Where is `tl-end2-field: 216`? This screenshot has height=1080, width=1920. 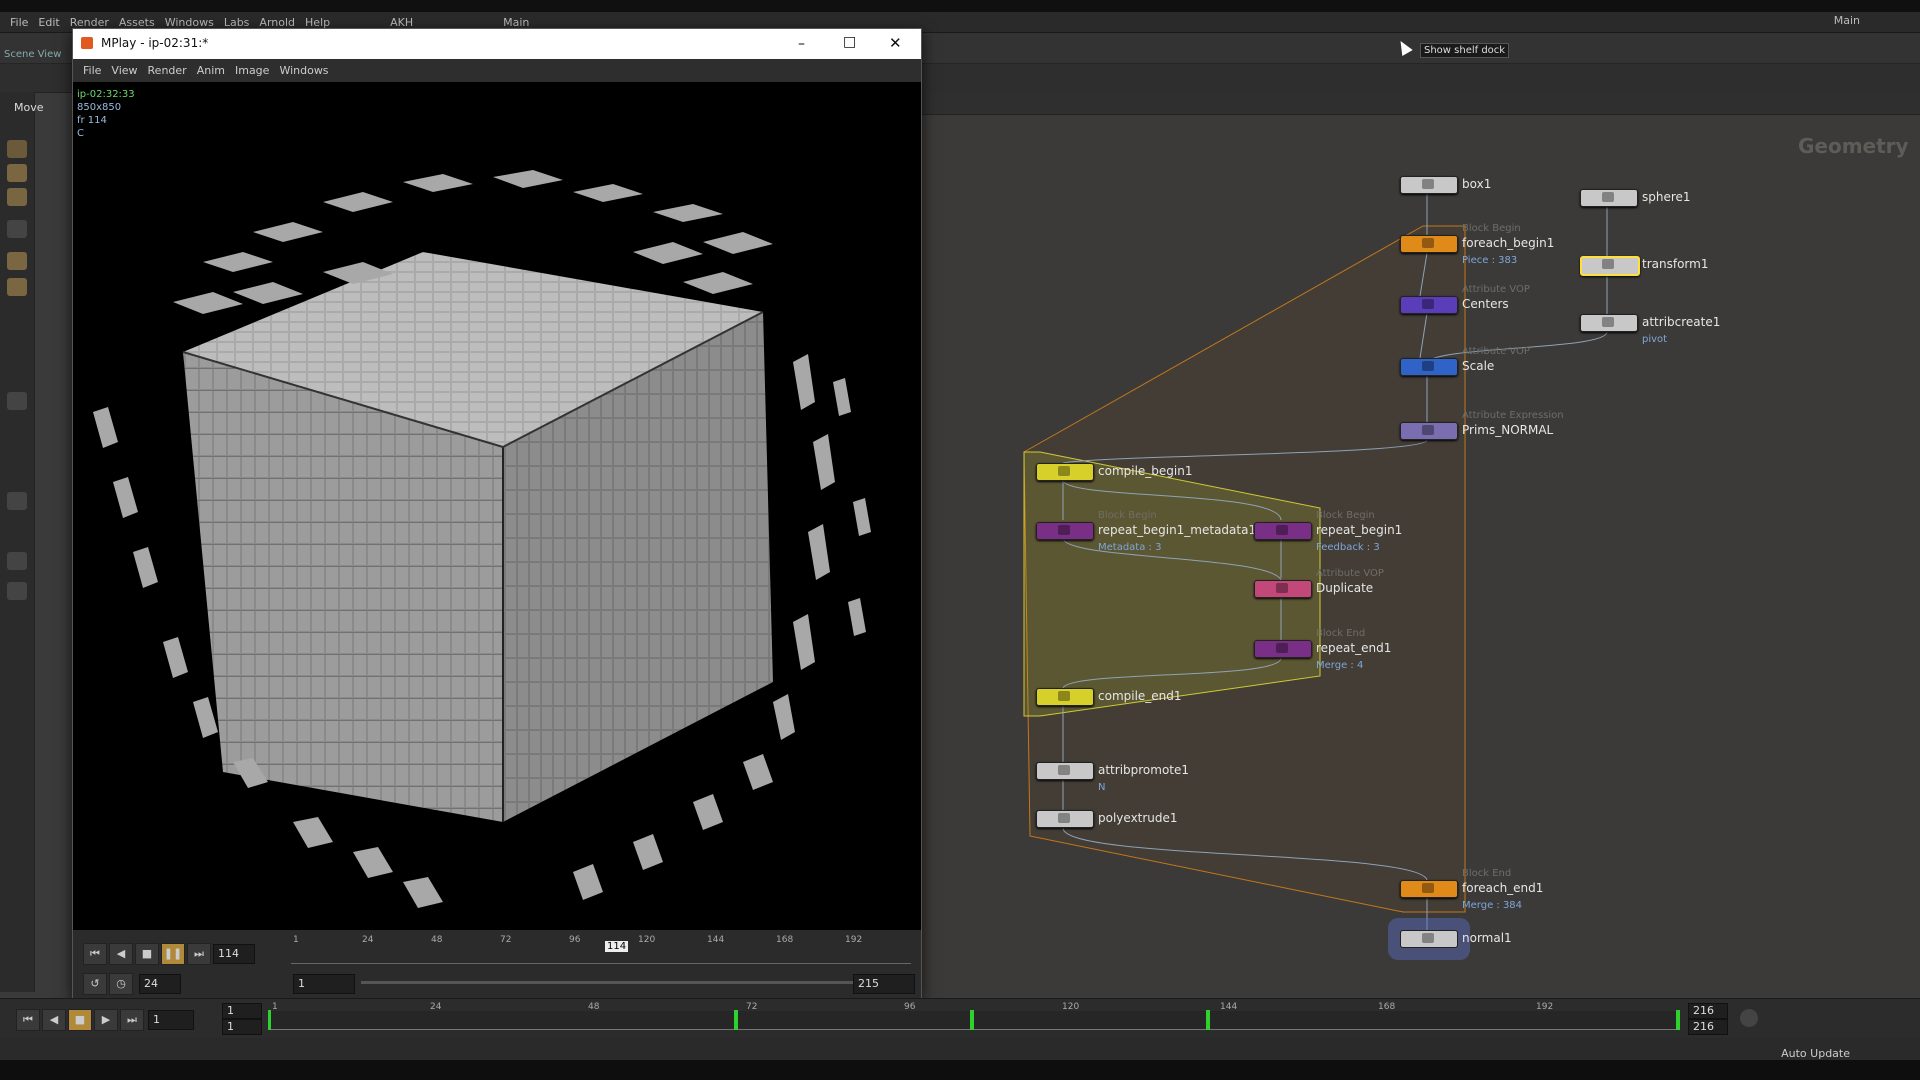
tl-end2-field: 216 is located at coordinates (1708, 1027).